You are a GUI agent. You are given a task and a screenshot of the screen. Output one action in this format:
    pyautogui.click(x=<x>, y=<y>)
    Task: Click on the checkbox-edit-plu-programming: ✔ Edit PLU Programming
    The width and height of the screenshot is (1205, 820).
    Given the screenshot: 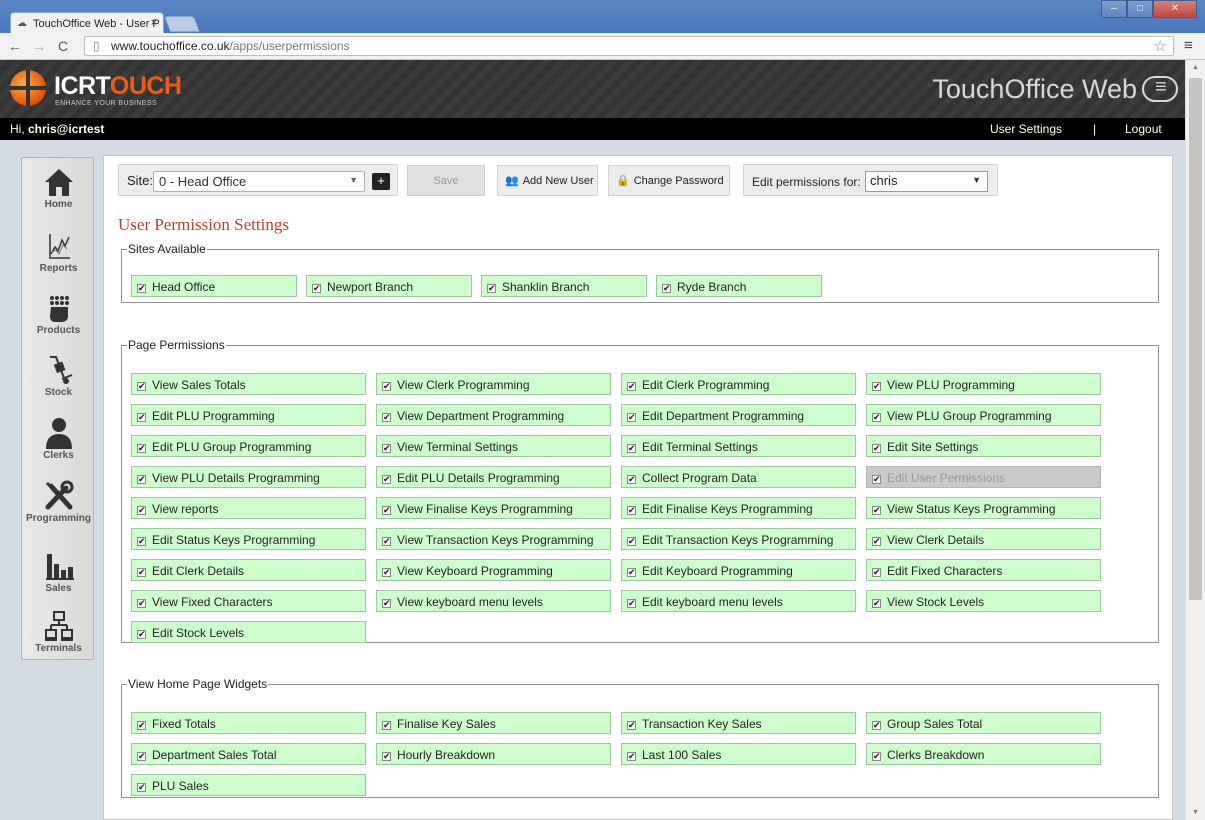 What is the action you would take?
    pyautogui.click(x=248, y=415)
    